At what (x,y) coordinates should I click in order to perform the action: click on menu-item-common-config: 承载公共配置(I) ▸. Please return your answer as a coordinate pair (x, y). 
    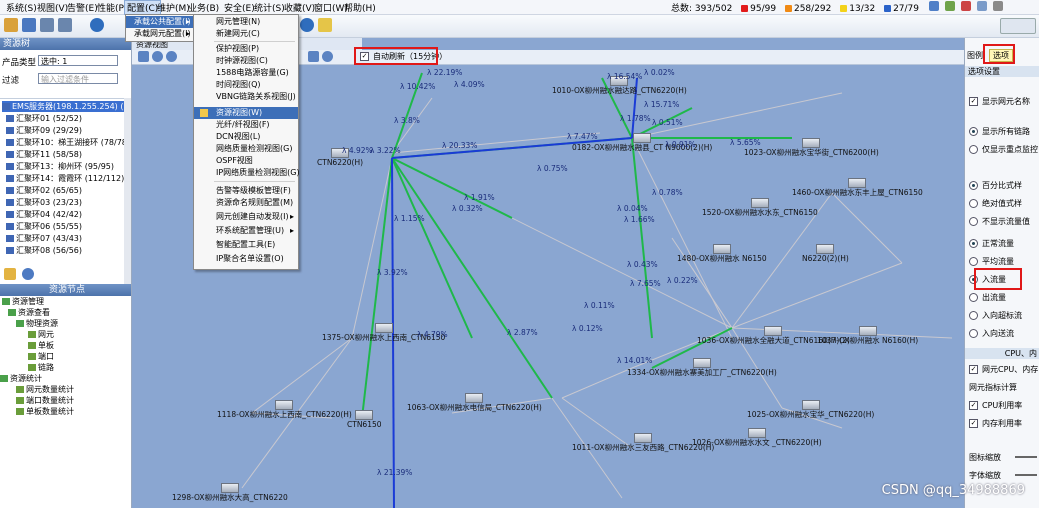
    Looking at the image, I should click on (160, 22).